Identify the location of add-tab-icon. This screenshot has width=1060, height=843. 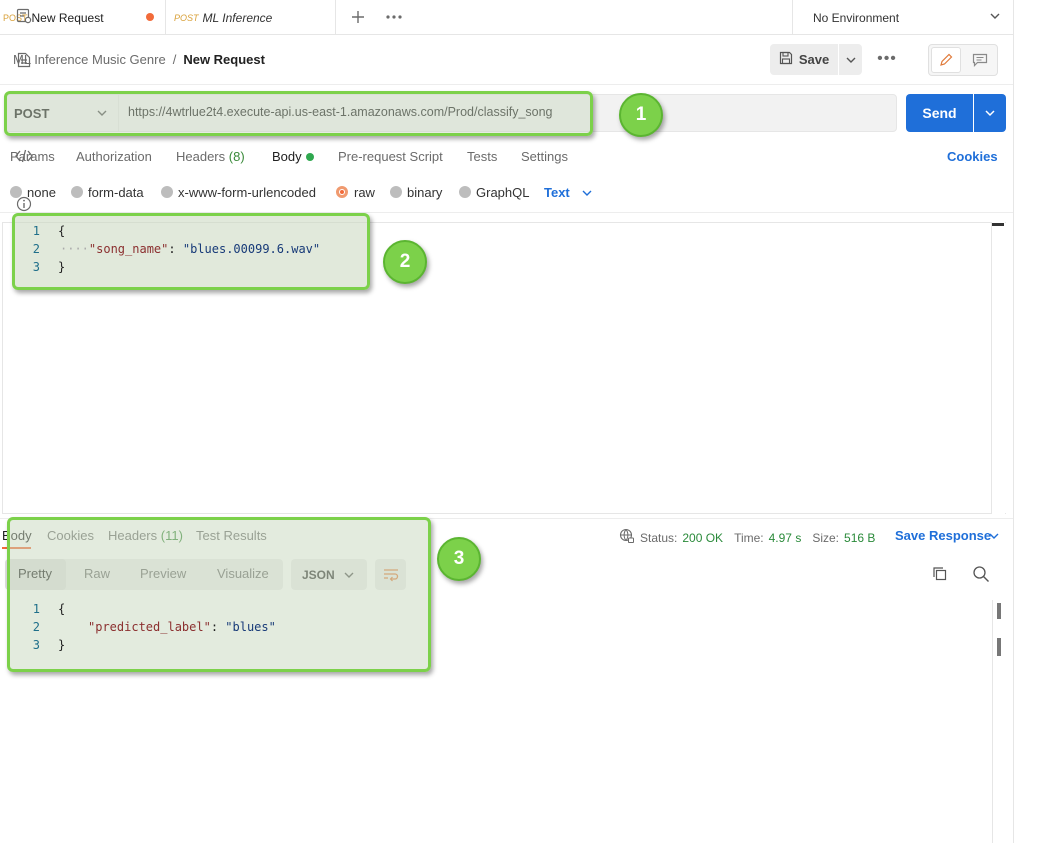
(358, 17).